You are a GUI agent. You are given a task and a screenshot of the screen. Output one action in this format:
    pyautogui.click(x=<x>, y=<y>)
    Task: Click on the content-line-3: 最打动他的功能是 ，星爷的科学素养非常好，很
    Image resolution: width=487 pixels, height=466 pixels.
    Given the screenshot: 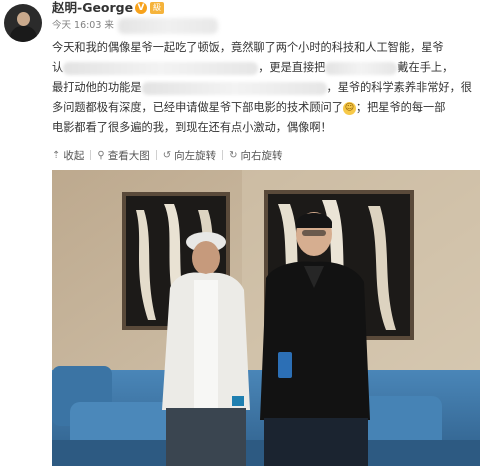 What is the action you would take?
    pyautogui.click(x=266, y=88)
    